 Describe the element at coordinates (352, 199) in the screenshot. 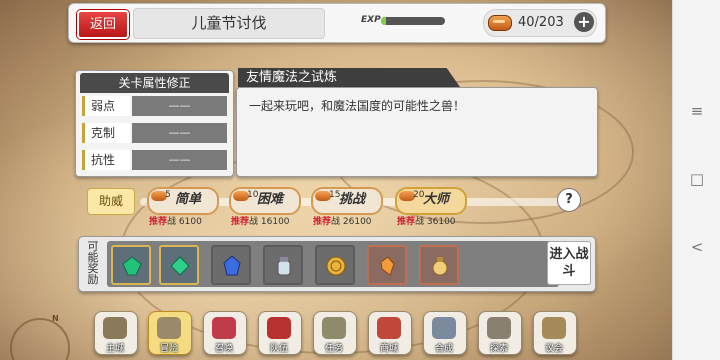

I see `difficulty-name: 挑战` at that location.